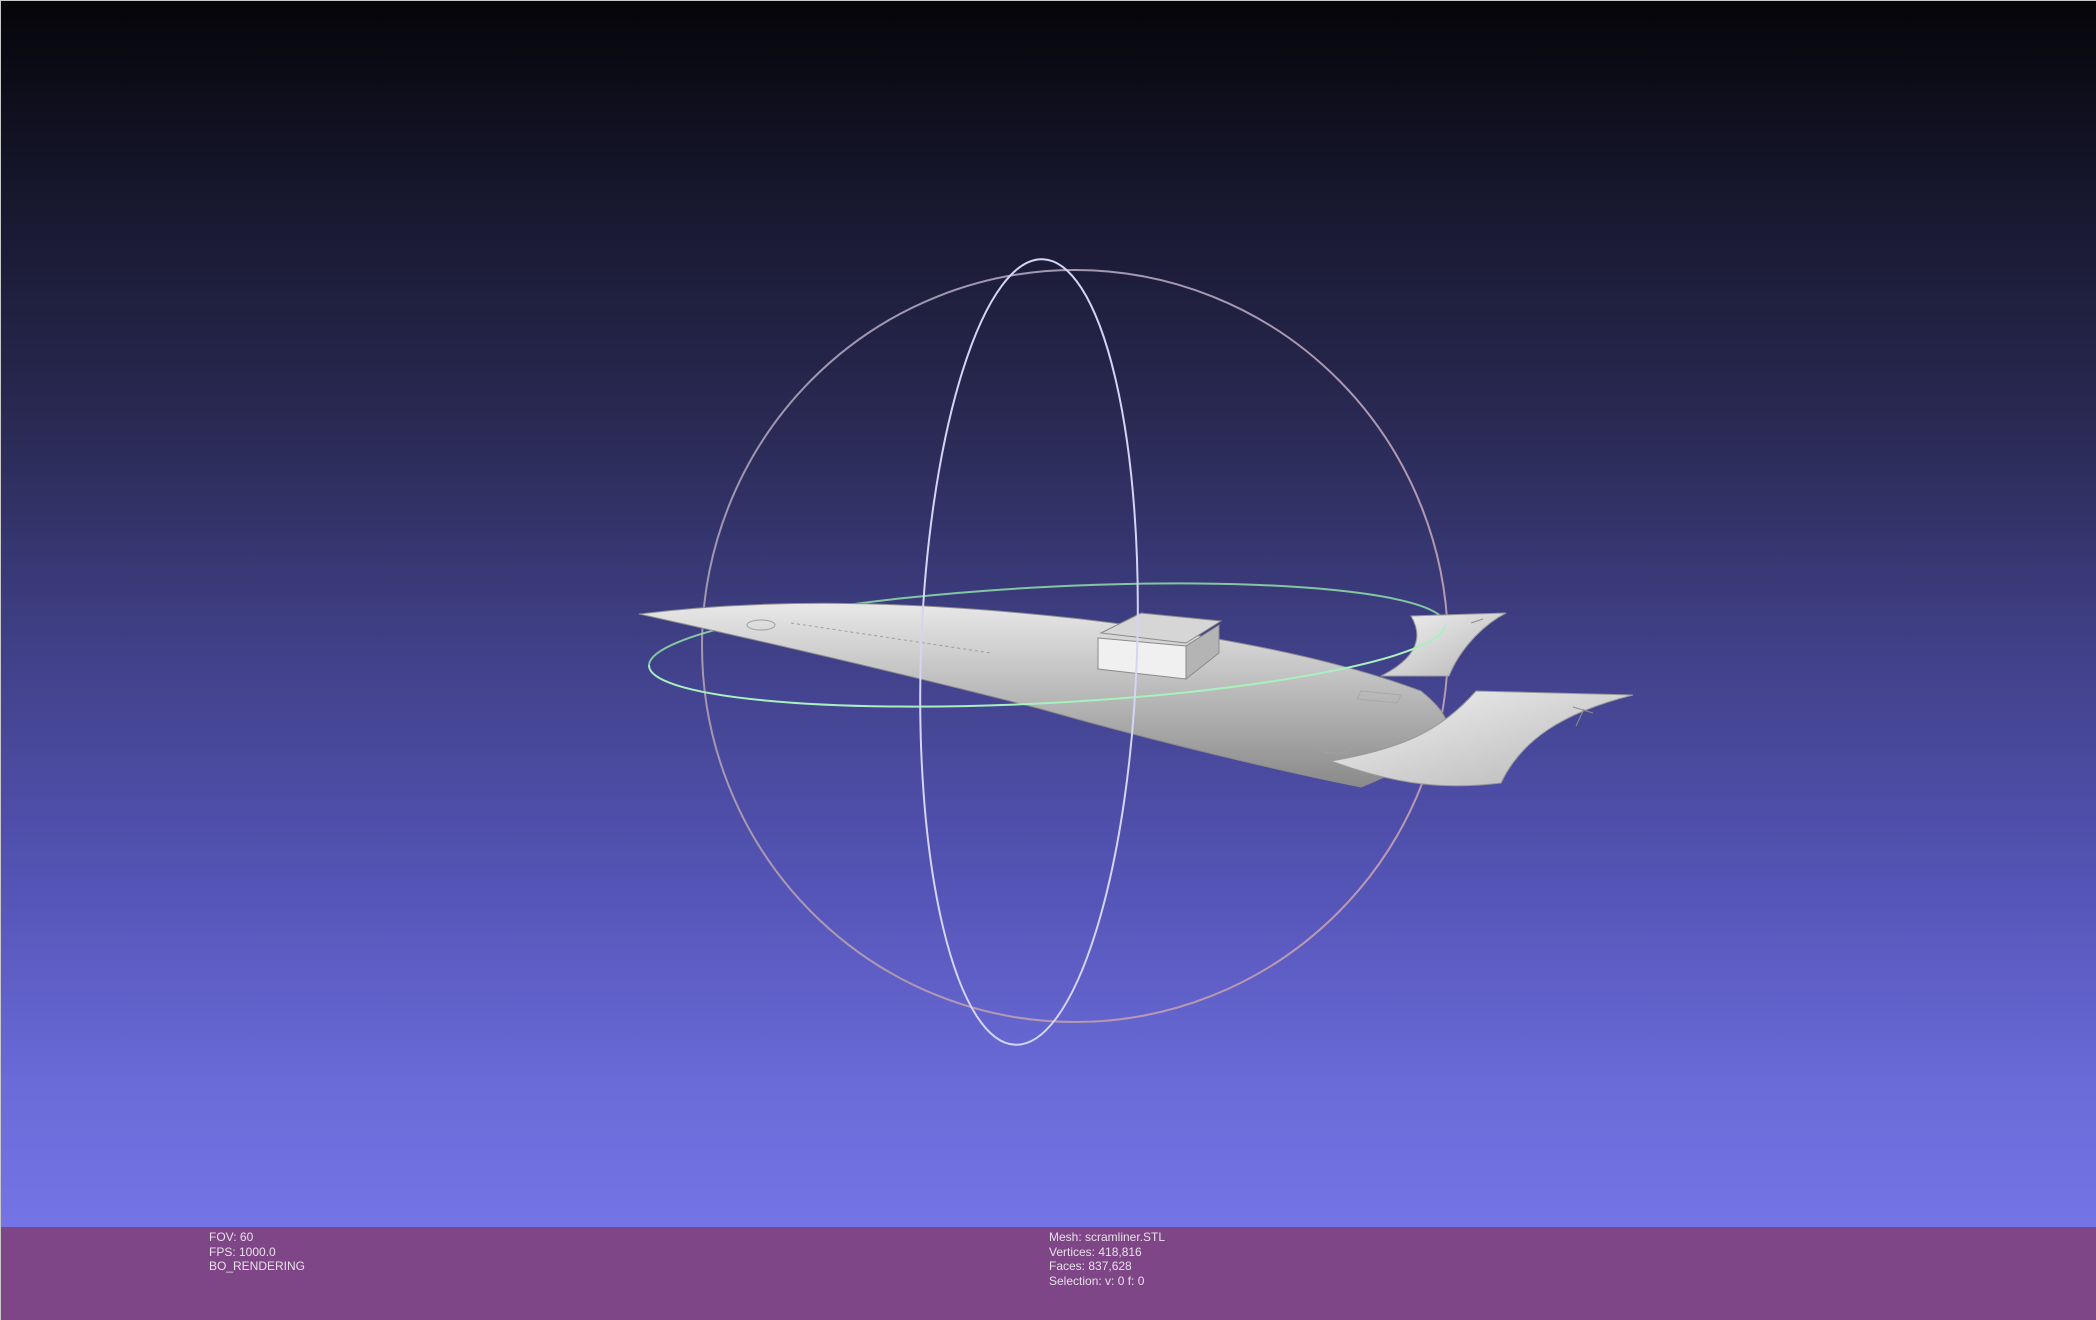 This screenshot has width=2096, height=1320. What do you see at coordinates (242, 1251) in the screenshot?
I see `fps-label: FPS: 1000.0` at bounding box center [242, 1251].